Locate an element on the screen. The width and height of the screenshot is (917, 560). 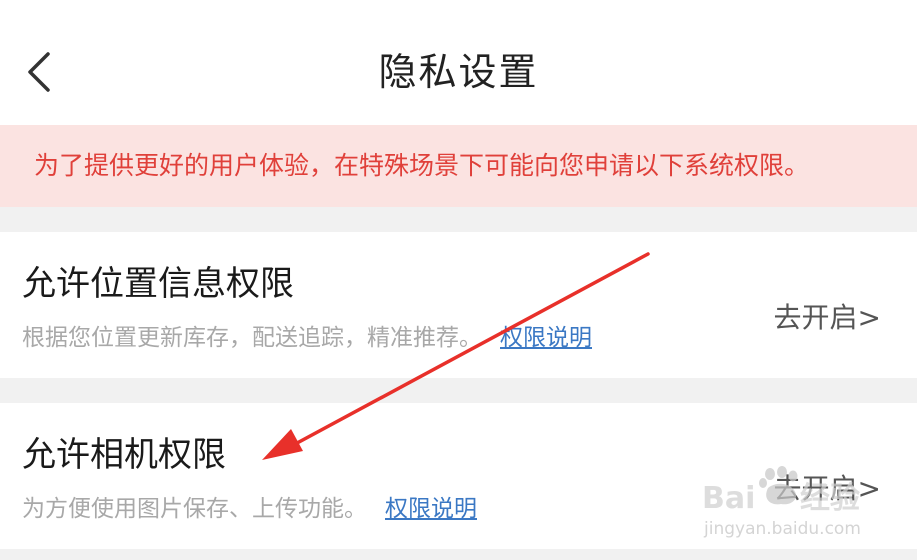
camera-permission-title: 允许相机权限 is located at coordinates (124, 455).